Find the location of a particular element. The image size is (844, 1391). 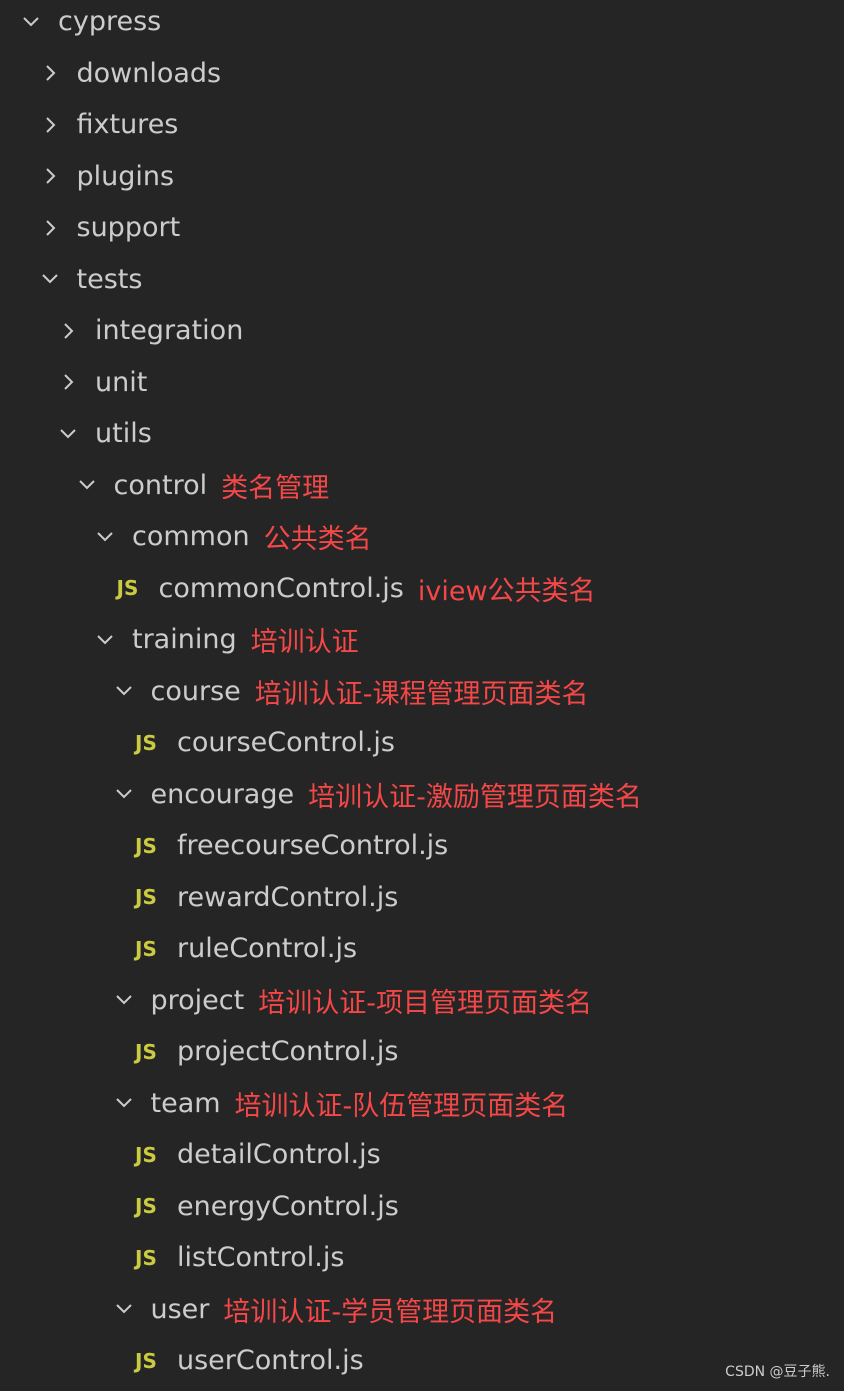

annotation-note: 培训认证-队伍管理页面类名 is located at coordinates (401, 1106).